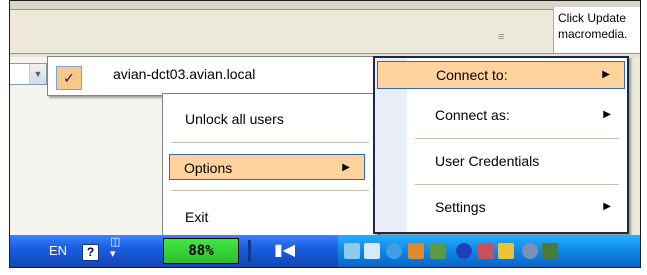 The image size is (647, 275). Describe the element at coordinates (530, 251) in the screenshot. I see `search-icon` at that location.